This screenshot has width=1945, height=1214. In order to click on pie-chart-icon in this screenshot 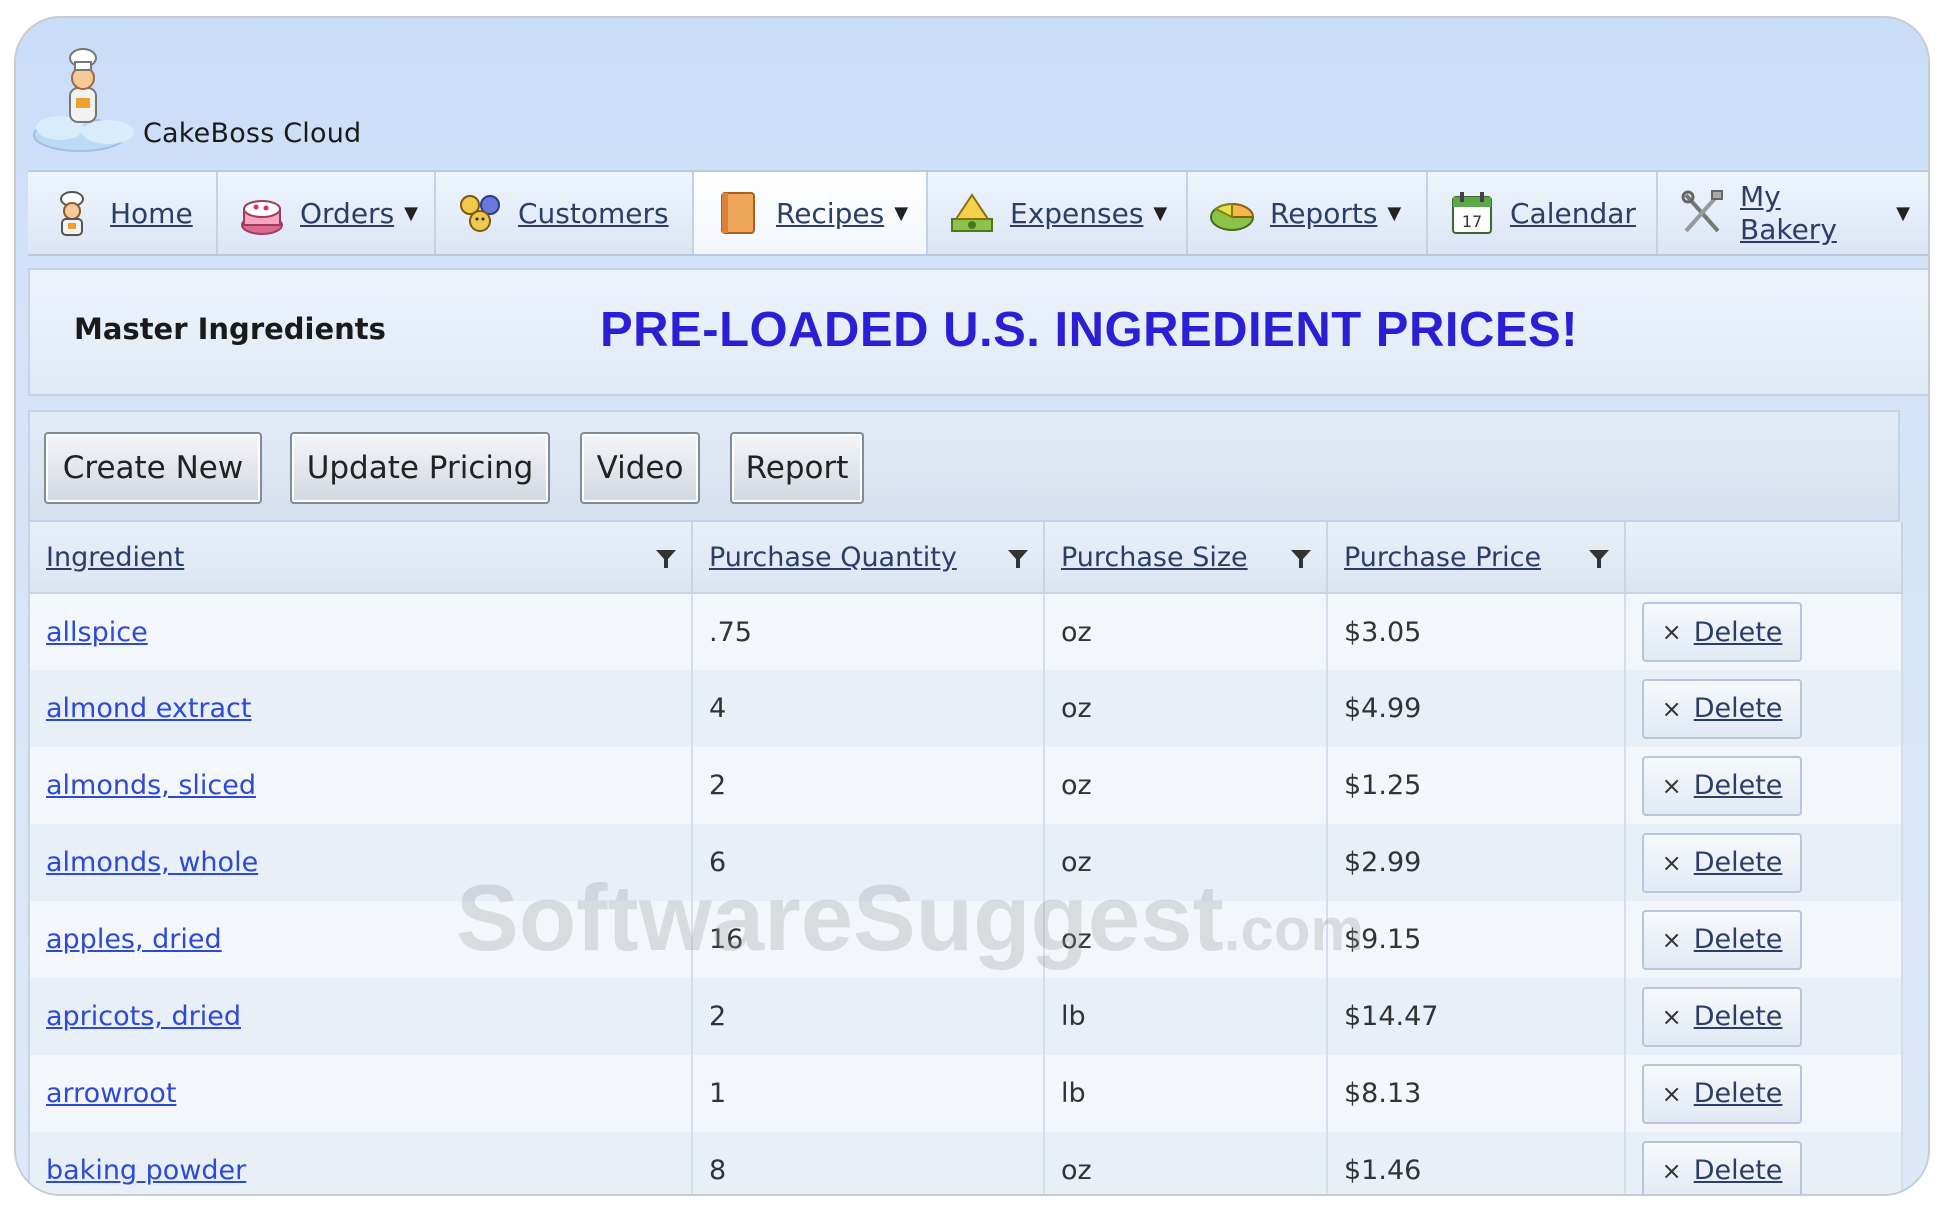, I will do `click(1232, 216)`.